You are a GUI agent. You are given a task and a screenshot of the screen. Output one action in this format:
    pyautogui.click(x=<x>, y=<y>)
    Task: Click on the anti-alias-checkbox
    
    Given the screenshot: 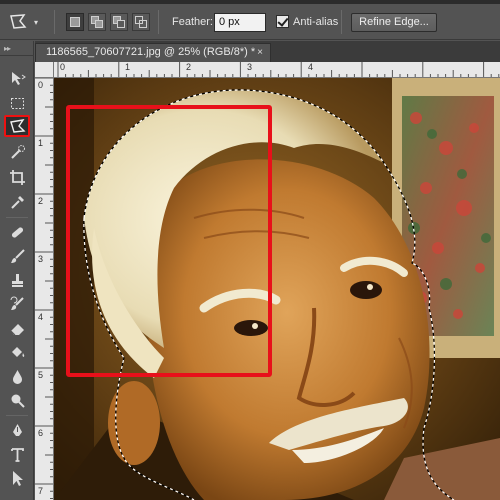 What is the action you would take?
    pyautogui.click(x=282, y=21)
    